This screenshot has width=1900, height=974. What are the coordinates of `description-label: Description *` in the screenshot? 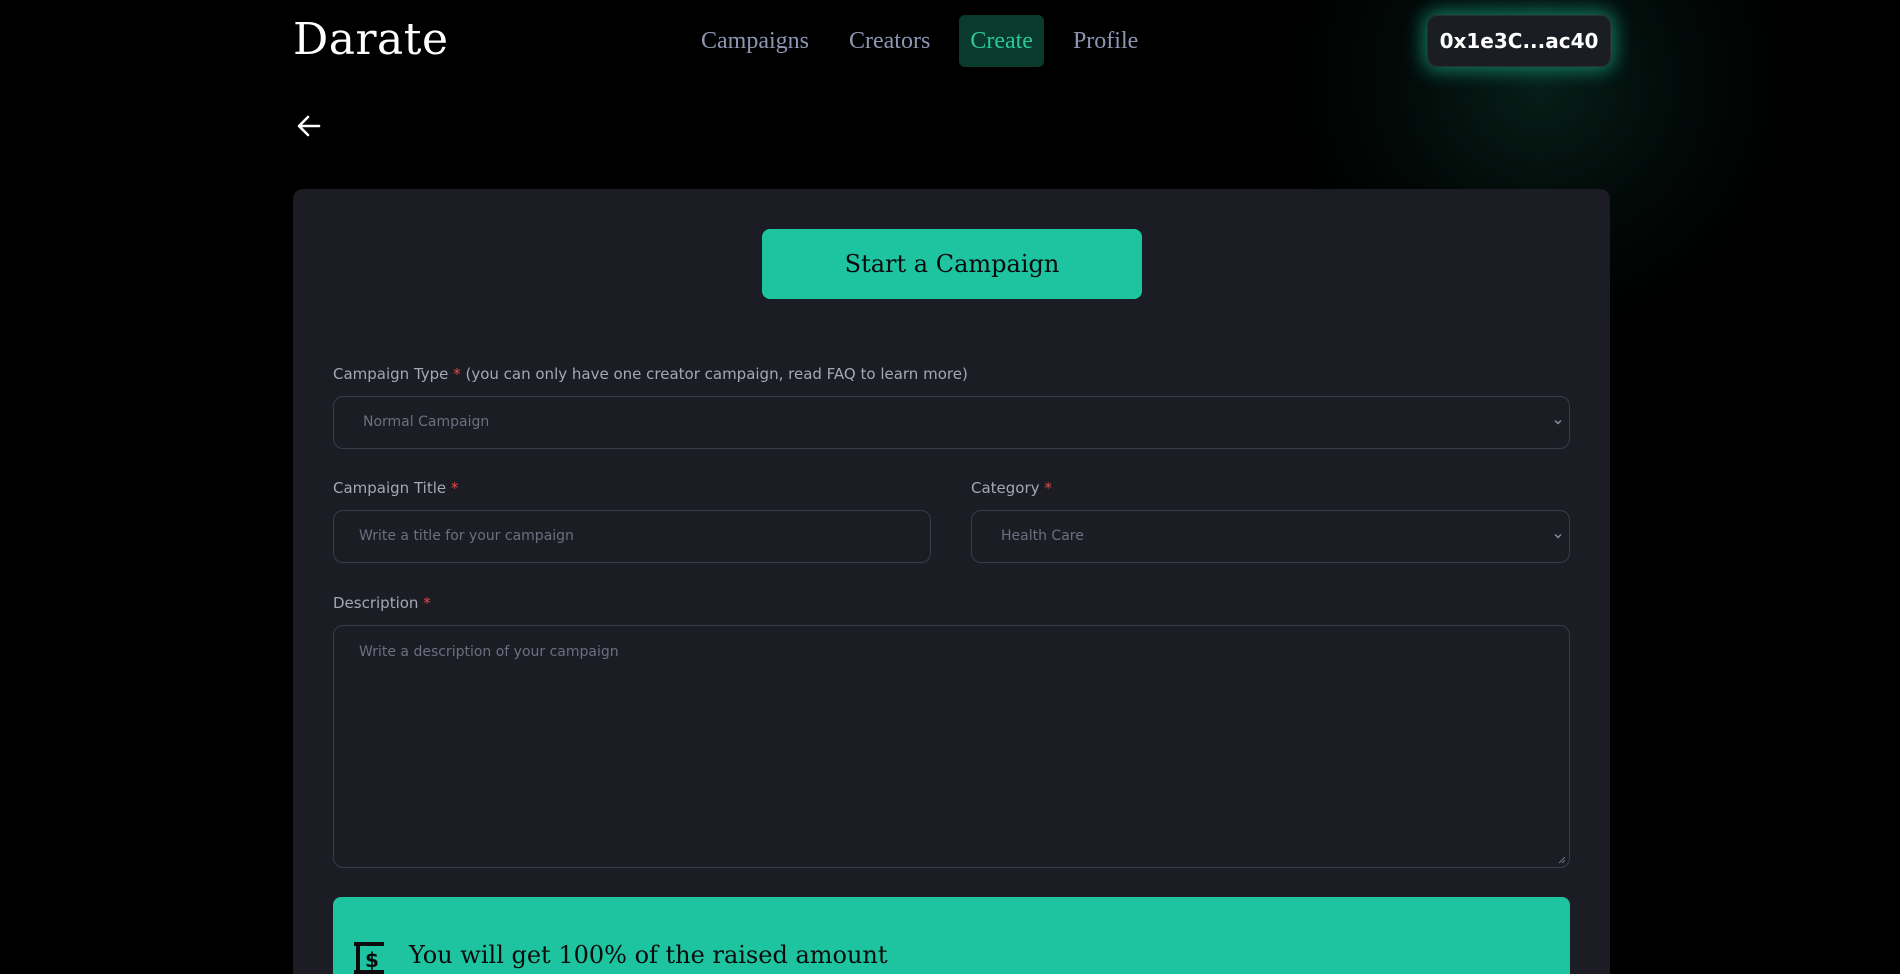 It's located at (382, 603).